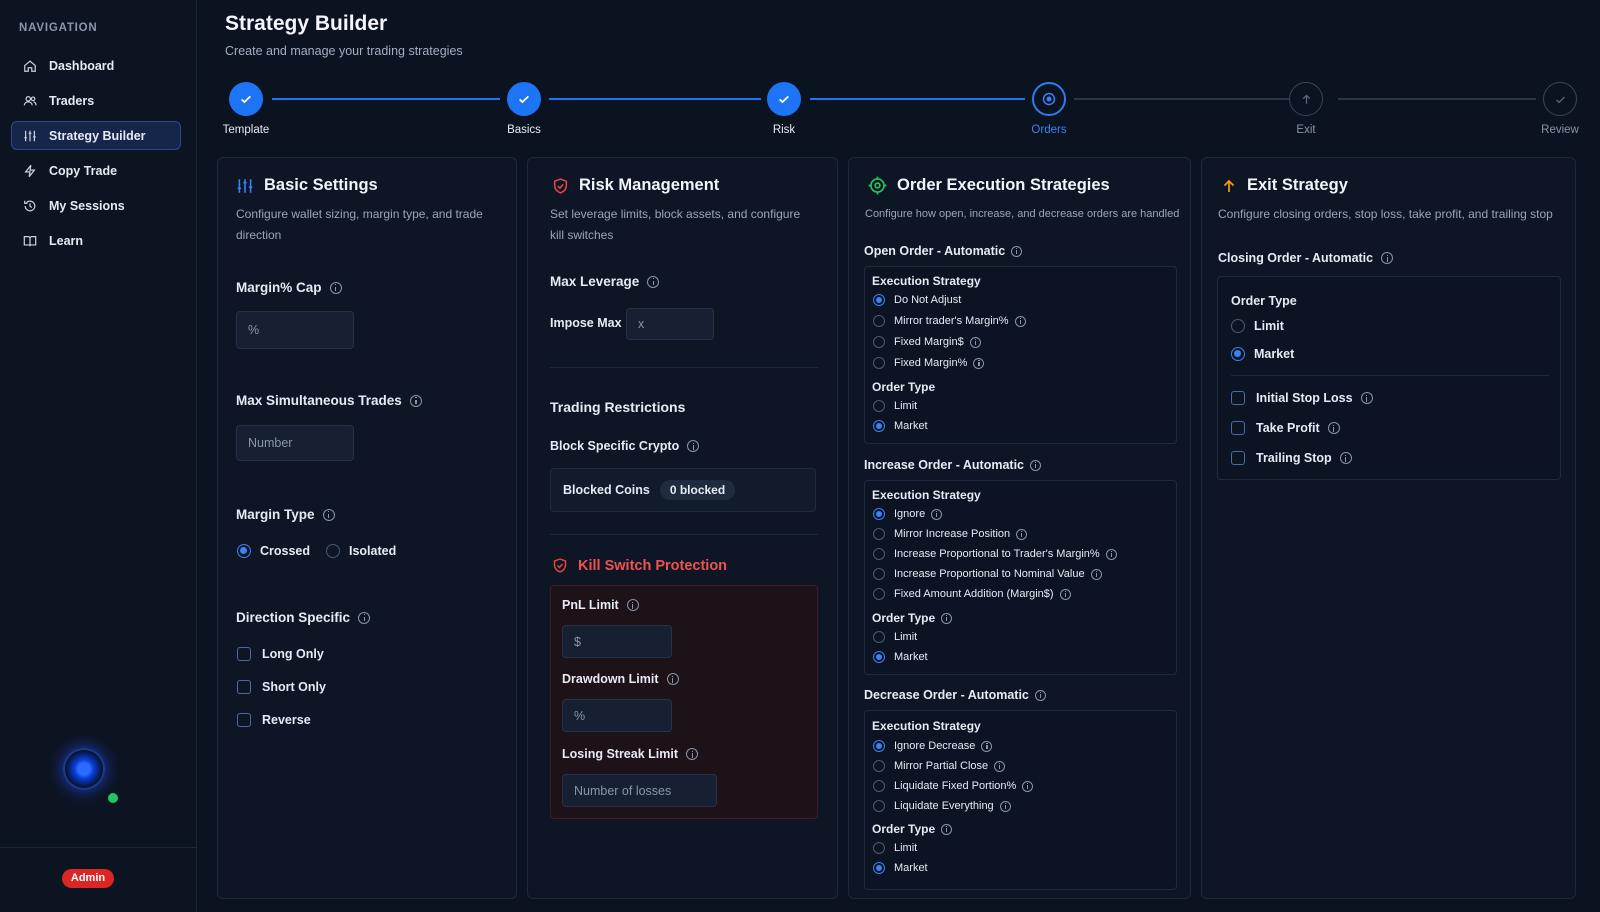 The width and height of the screenshot is (1600, 912). What do you see at coordinates (895, 848) in the screenshot?
I see `decrease-type-limit: Limit` at bounding box center [895, 848].